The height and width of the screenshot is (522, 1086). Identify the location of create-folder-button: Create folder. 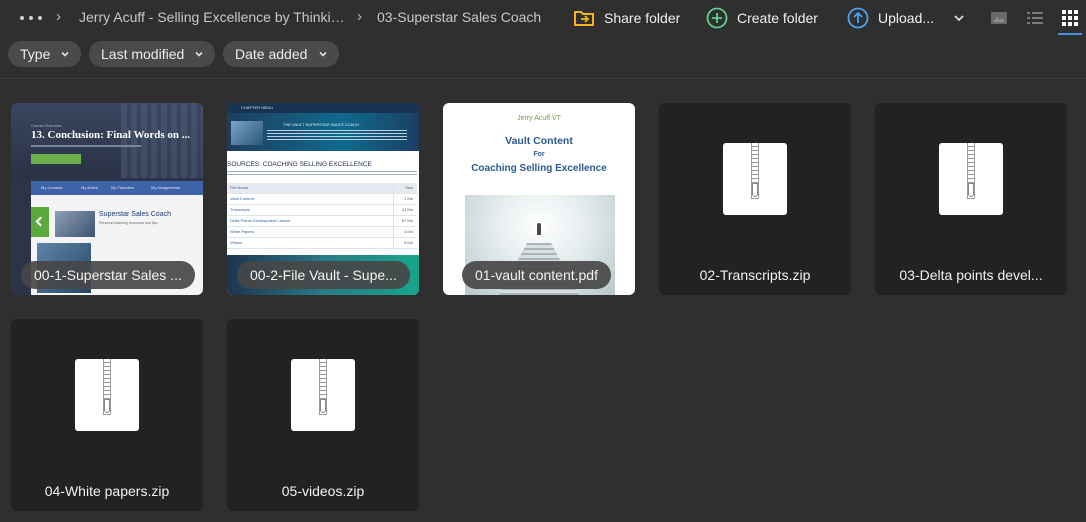
(762, 18).